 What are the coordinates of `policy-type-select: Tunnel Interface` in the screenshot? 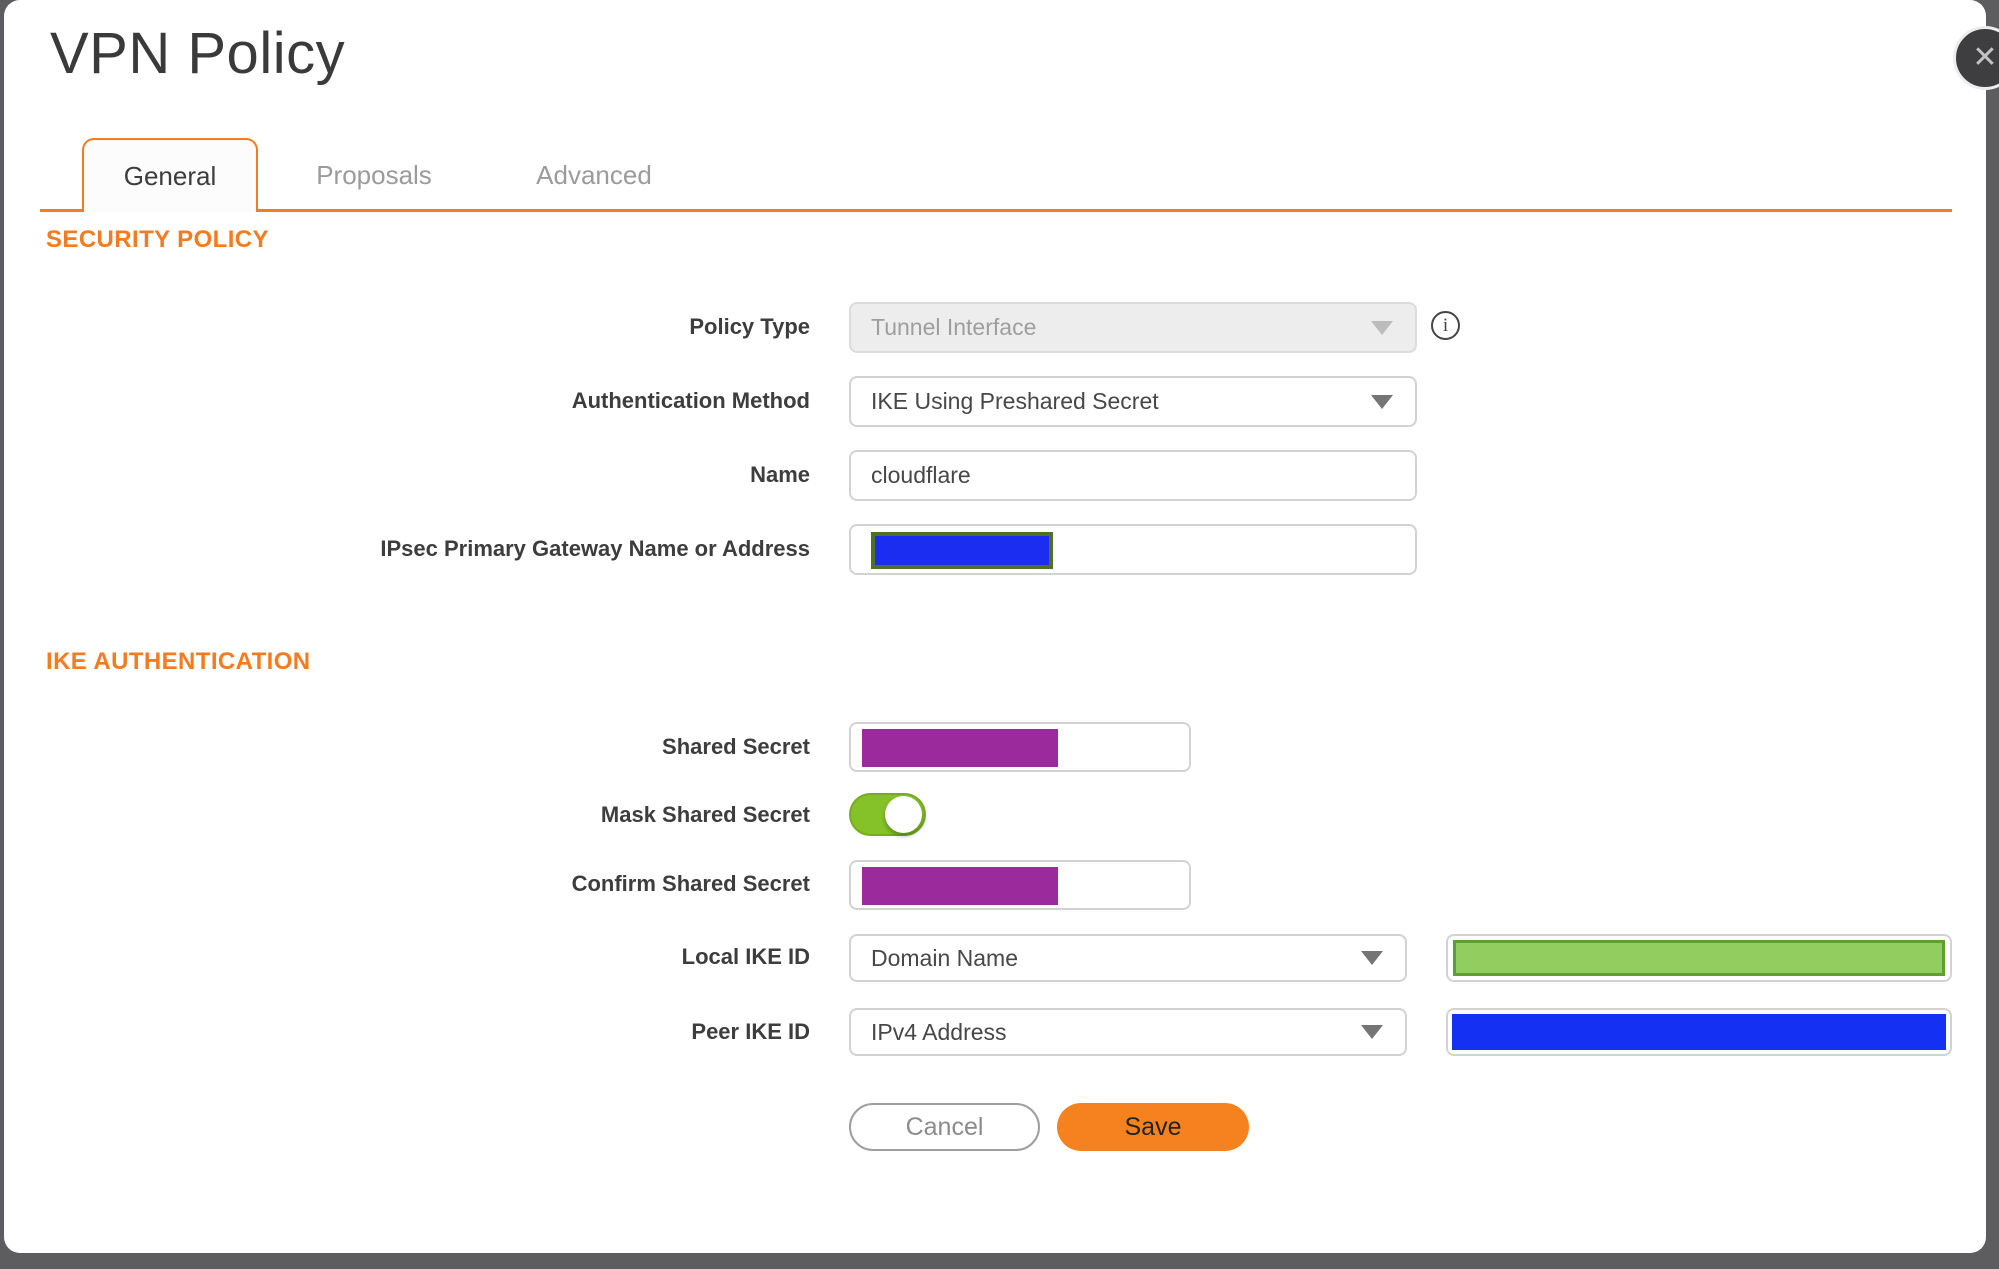 It's located at (1133, 327).